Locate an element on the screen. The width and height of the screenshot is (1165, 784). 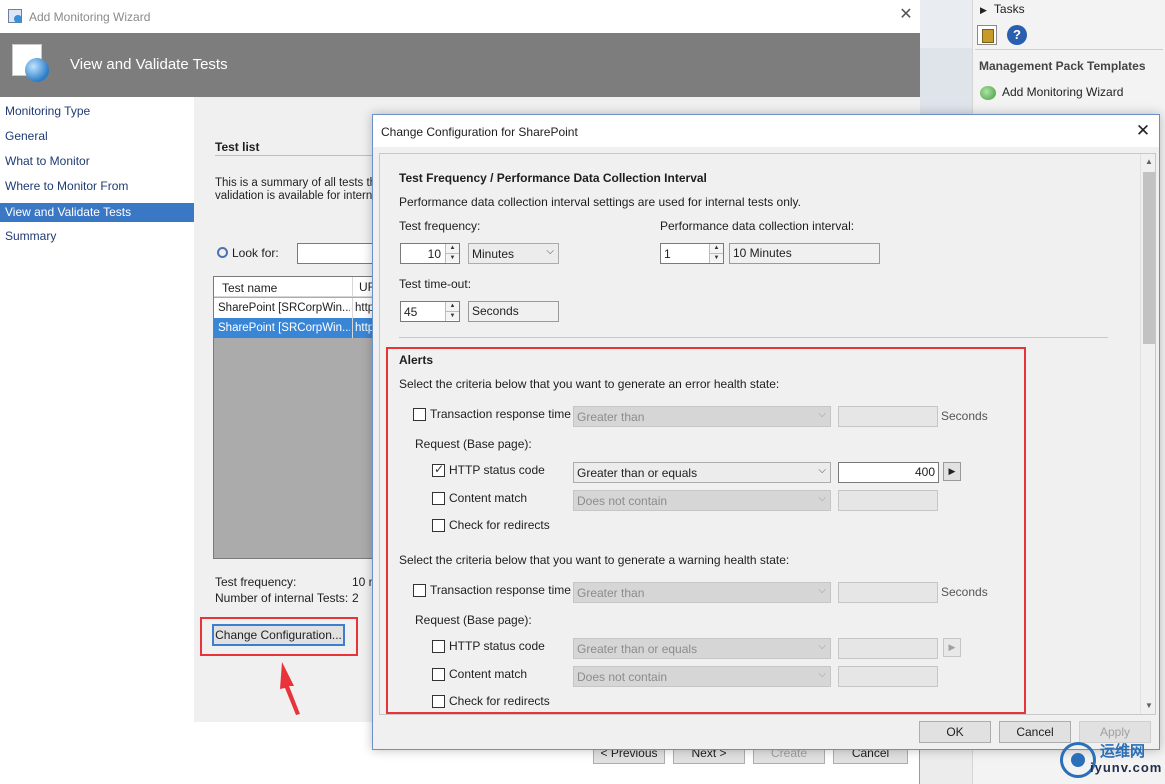
timeout-label: Test time-out: is located at coordinates (435, 284).